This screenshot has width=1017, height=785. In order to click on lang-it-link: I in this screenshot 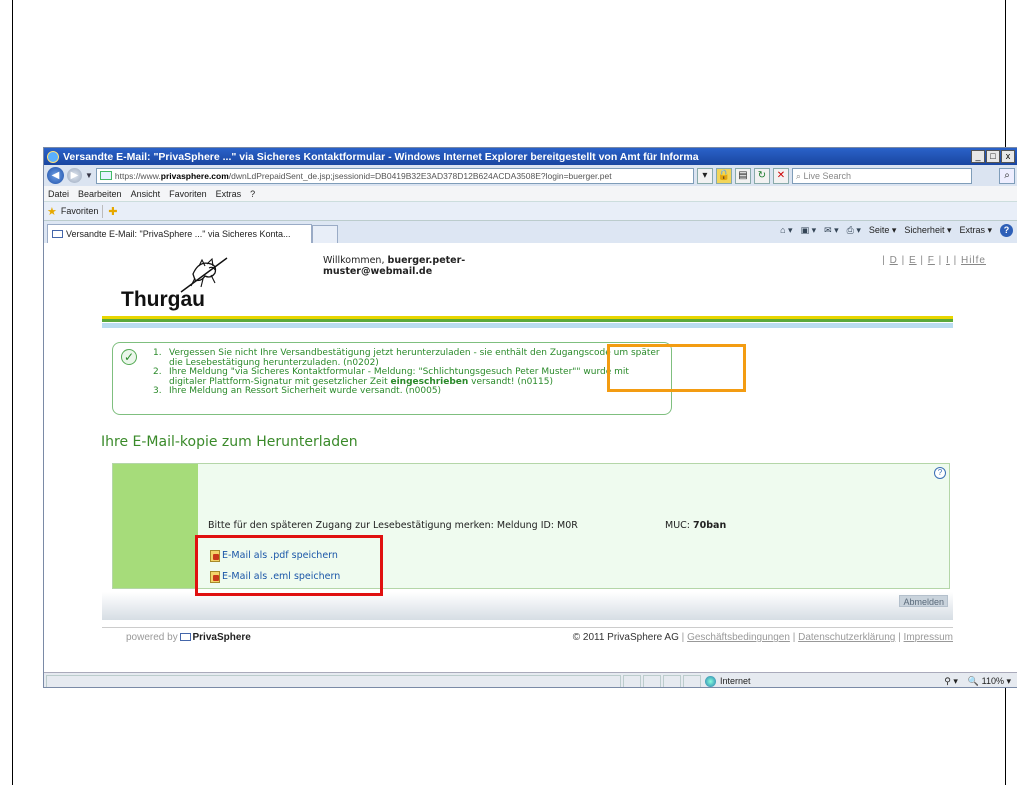, I will do `click(948, 260)`.